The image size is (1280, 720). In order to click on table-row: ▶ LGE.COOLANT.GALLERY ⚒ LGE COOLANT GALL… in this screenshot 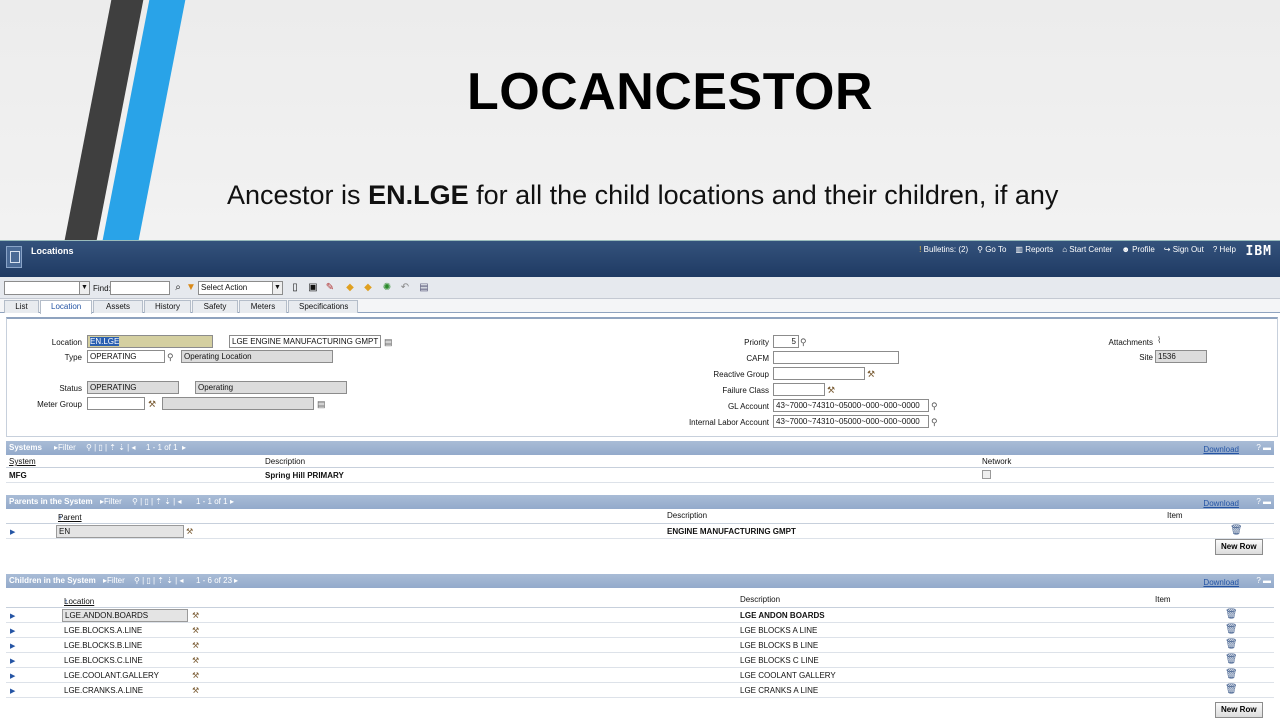, I will do `click(640, 675)`.